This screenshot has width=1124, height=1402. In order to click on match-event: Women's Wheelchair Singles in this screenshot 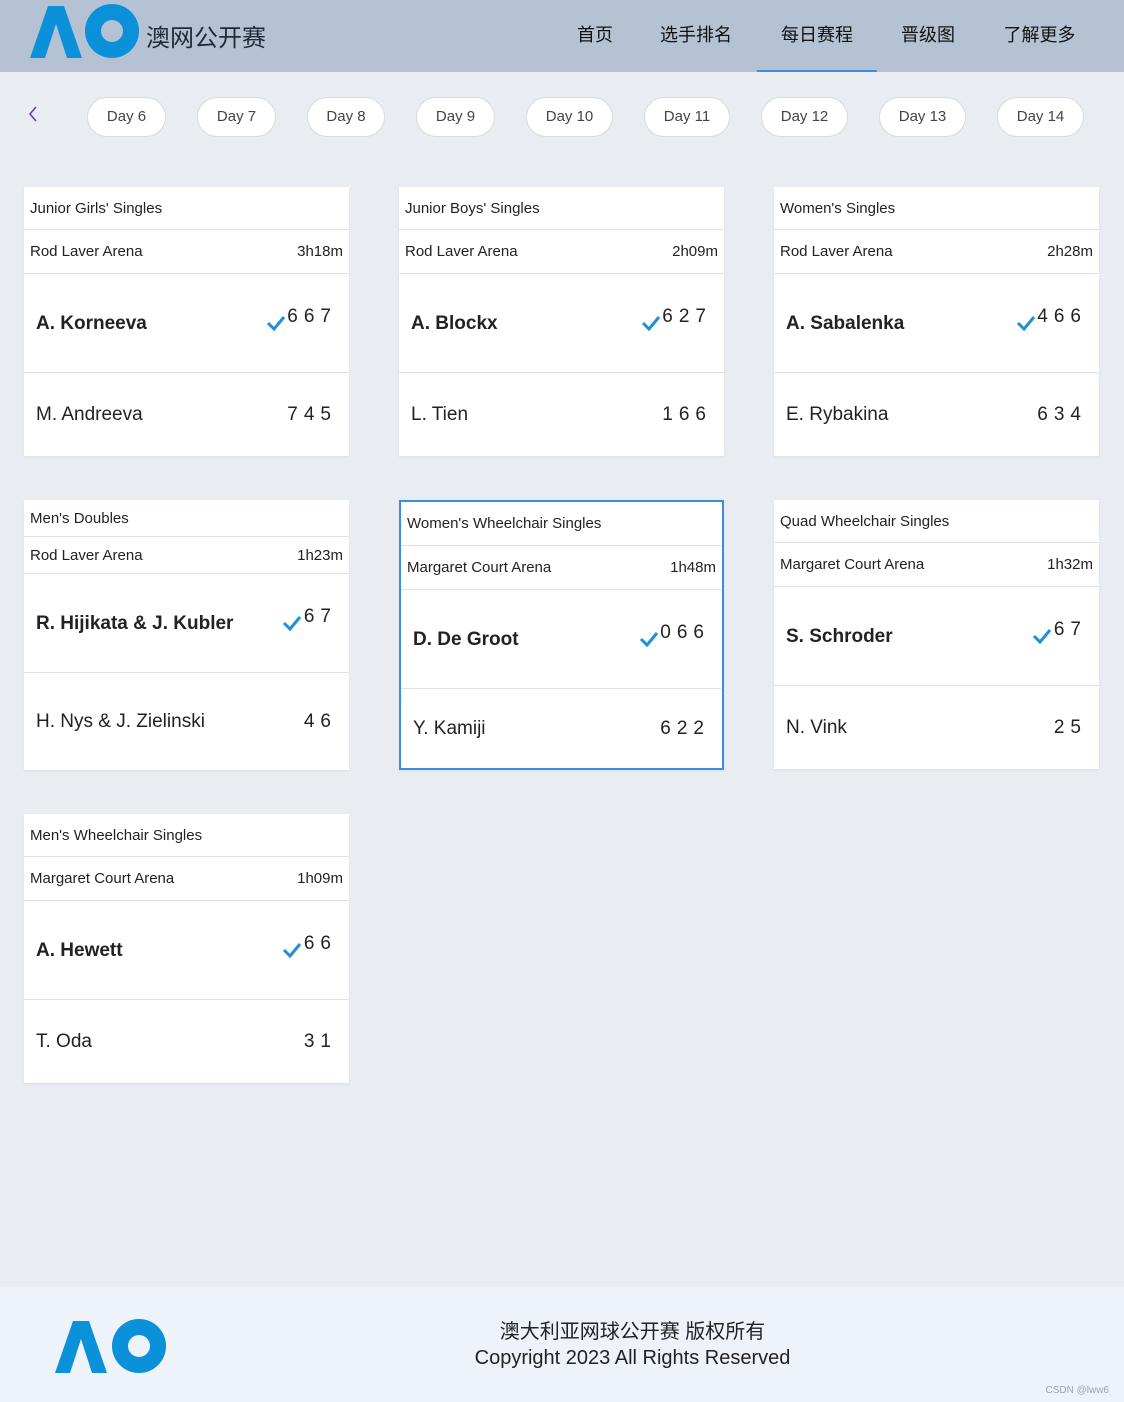, I will do `click(561, 524)`.